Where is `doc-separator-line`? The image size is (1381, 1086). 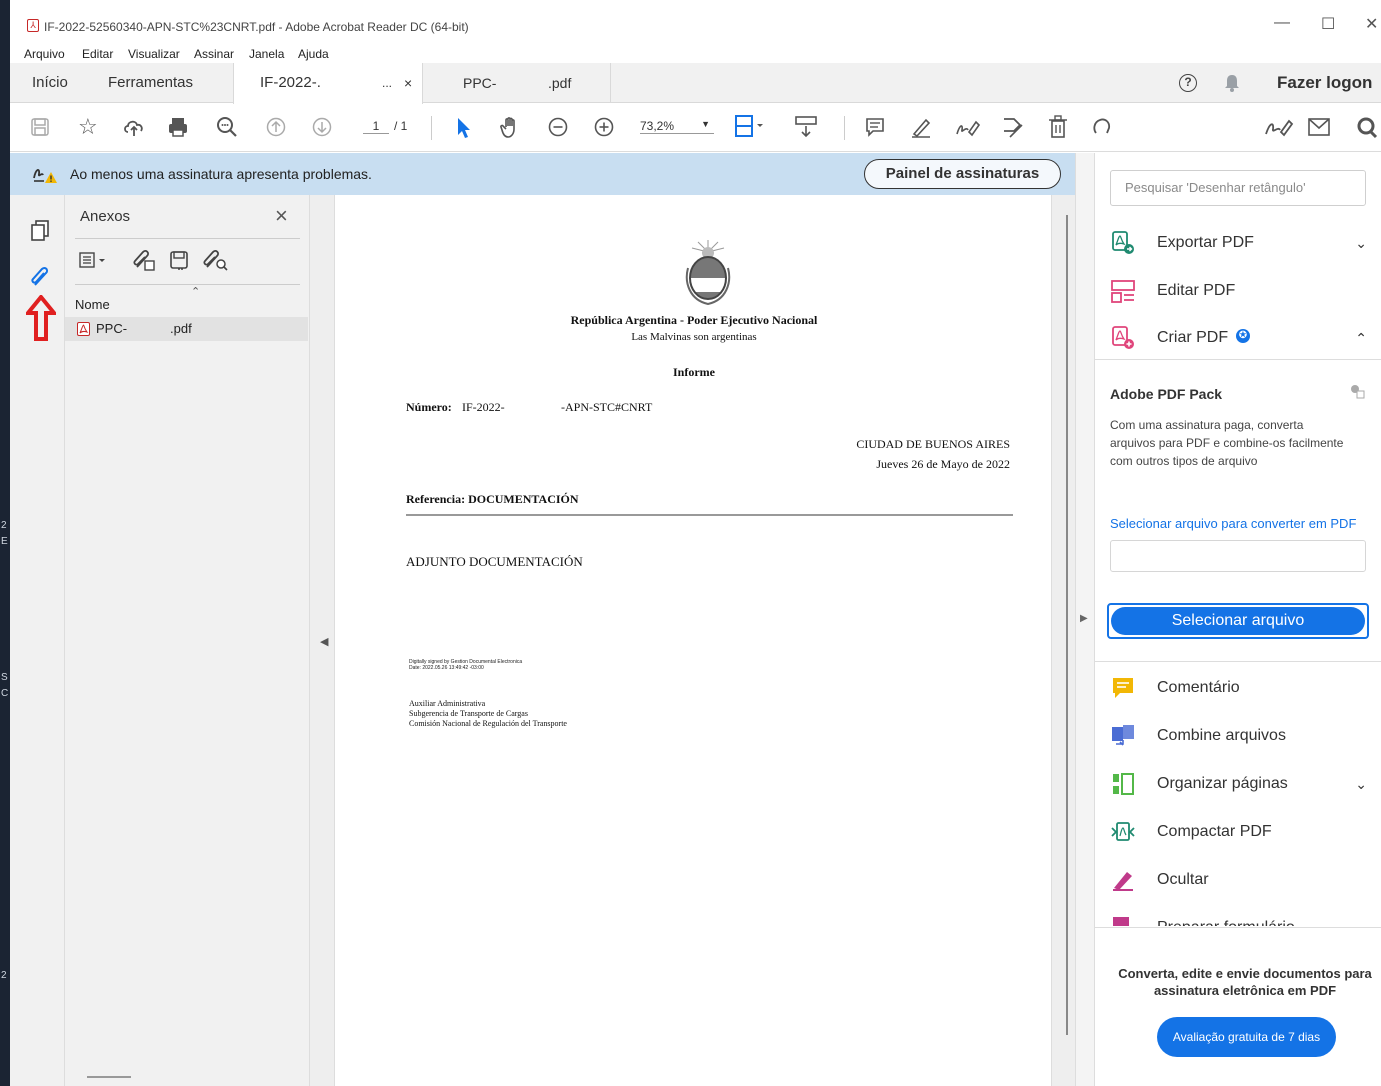 doc-separator-line is located at coordinates (709, 515).